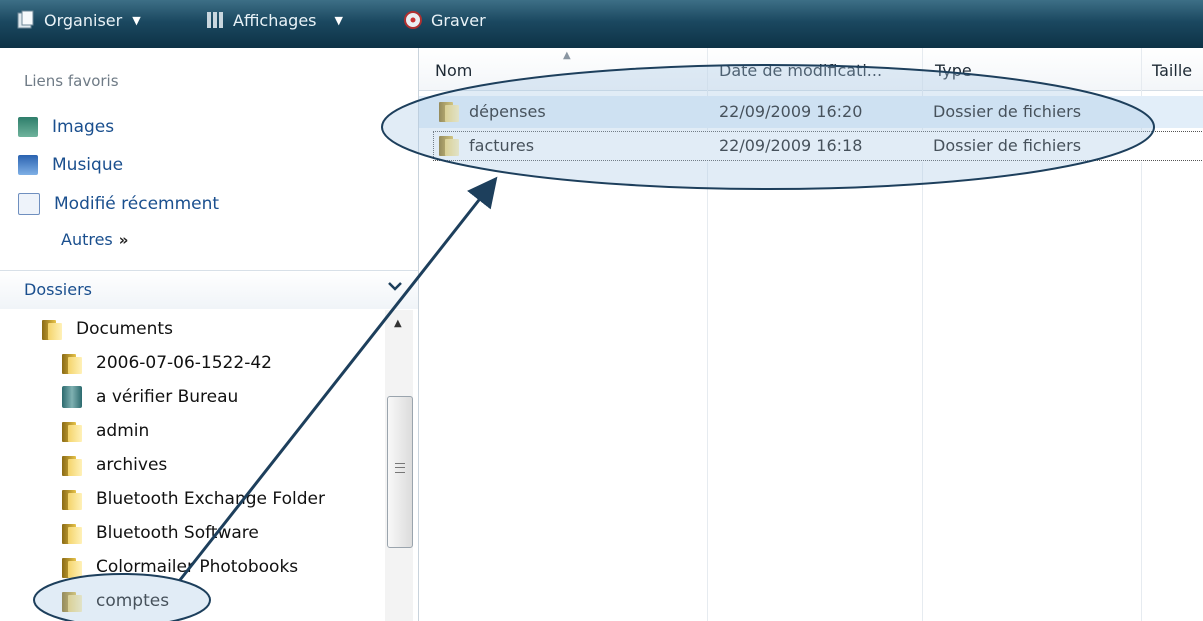 The width and height of the screenshot is (1203, 621). Describe the element at coordinates (791, 145) in the screenshot. I see `file-date: 22/09/2009 16:18` at that location.